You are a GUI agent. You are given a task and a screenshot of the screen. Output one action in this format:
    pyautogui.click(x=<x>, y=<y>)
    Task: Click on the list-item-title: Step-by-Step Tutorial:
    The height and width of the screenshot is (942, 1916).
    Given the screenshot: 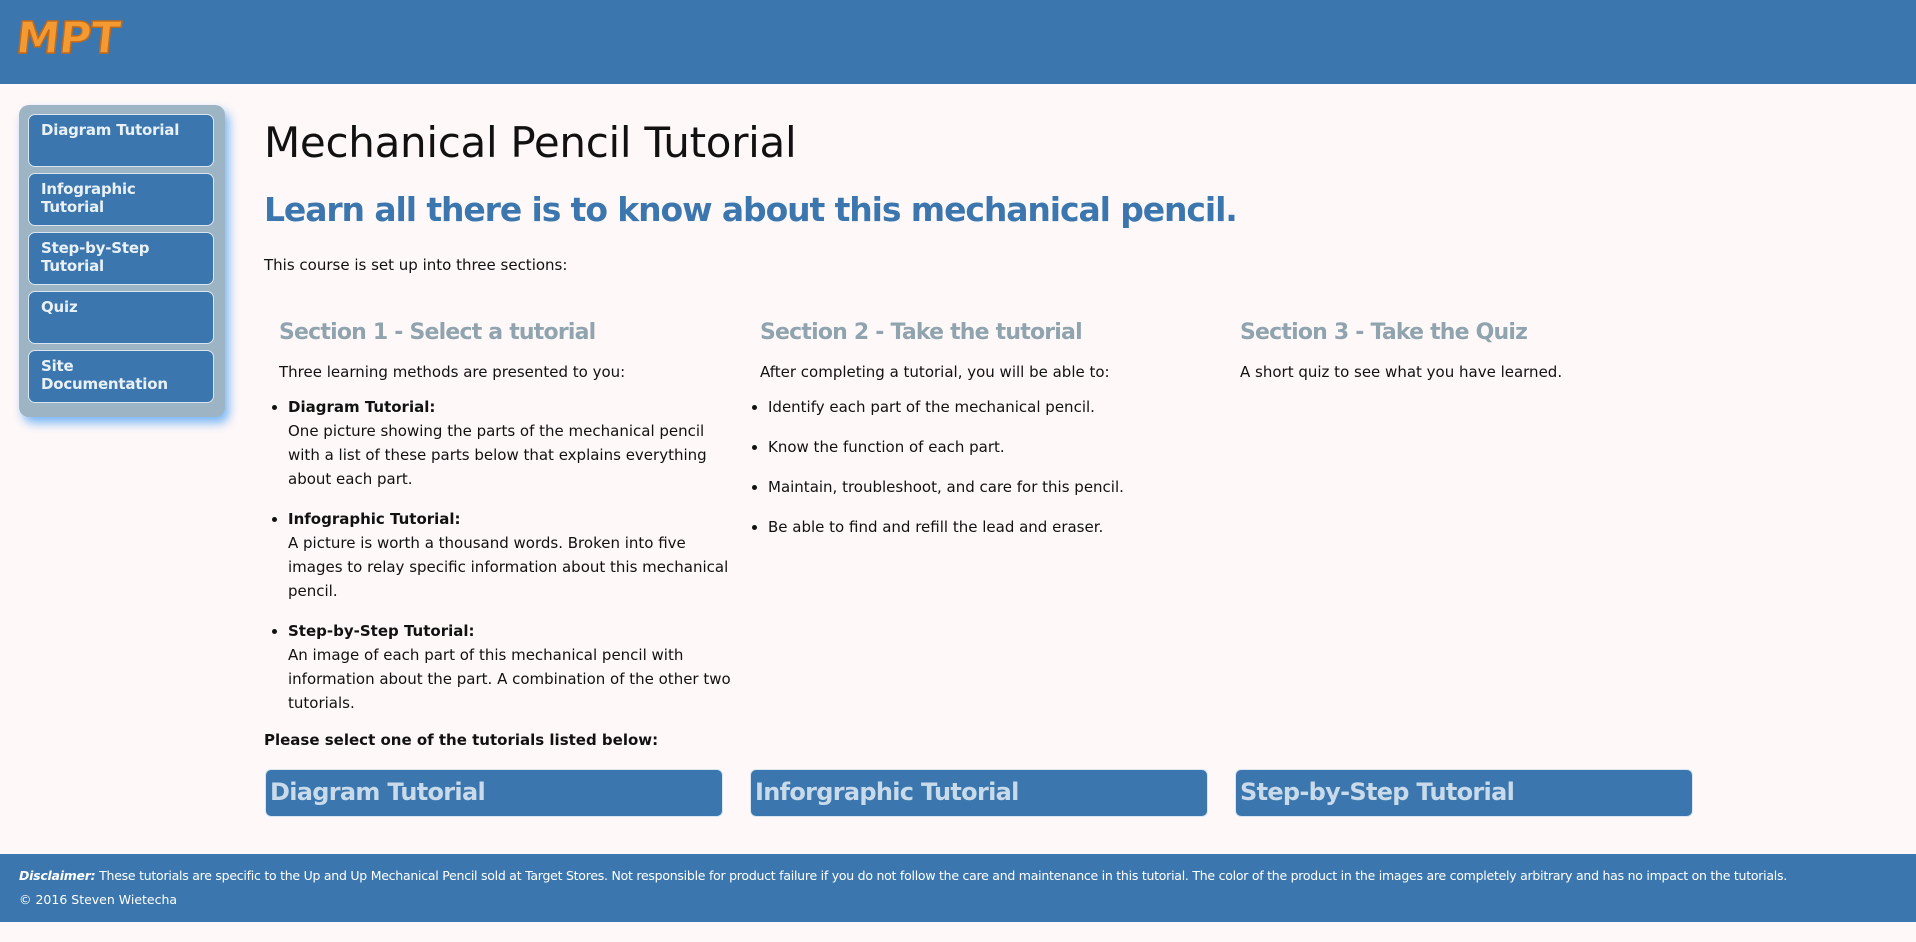 What is the action you would take?
    pyautogui.click(x=381, y=631)
    